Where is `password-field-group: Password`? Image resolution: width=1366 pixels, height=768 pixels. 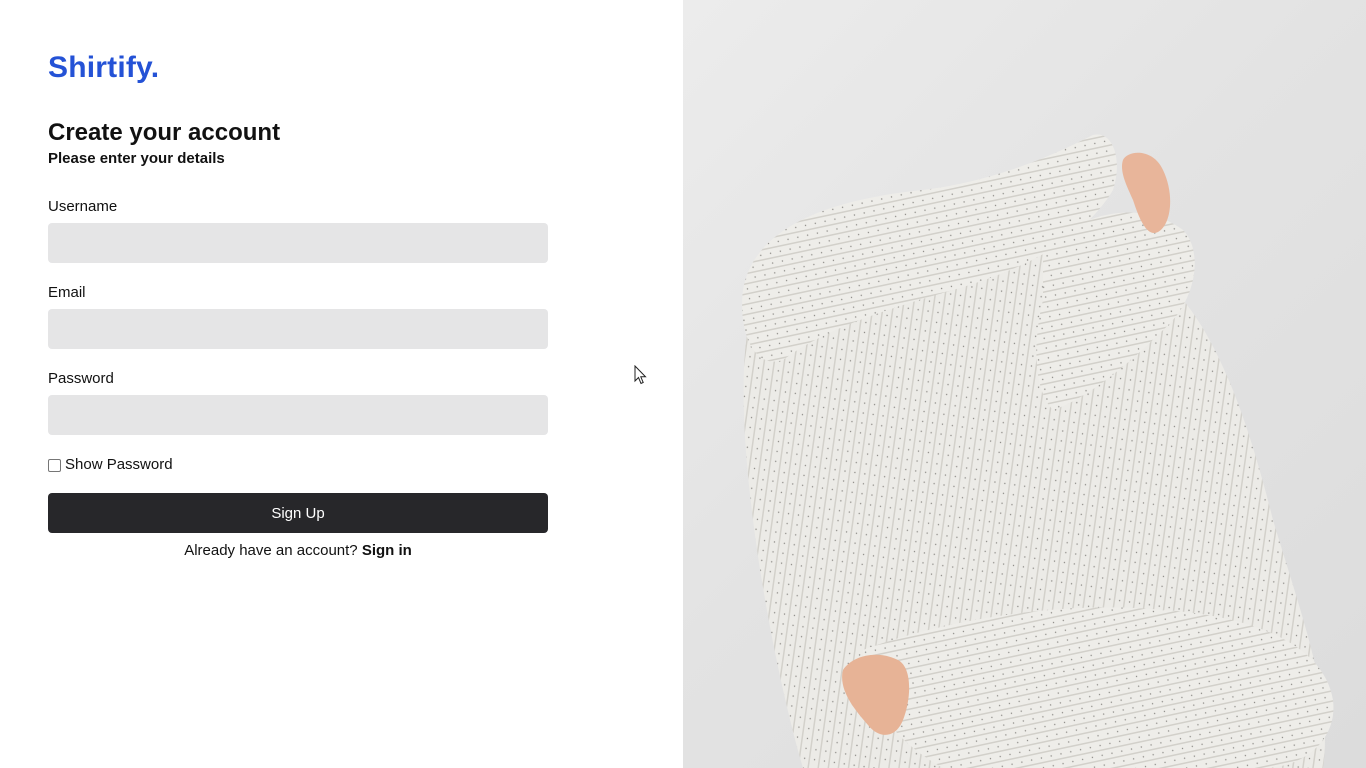
password-field-group: Password is located at coordinates (298, 402).